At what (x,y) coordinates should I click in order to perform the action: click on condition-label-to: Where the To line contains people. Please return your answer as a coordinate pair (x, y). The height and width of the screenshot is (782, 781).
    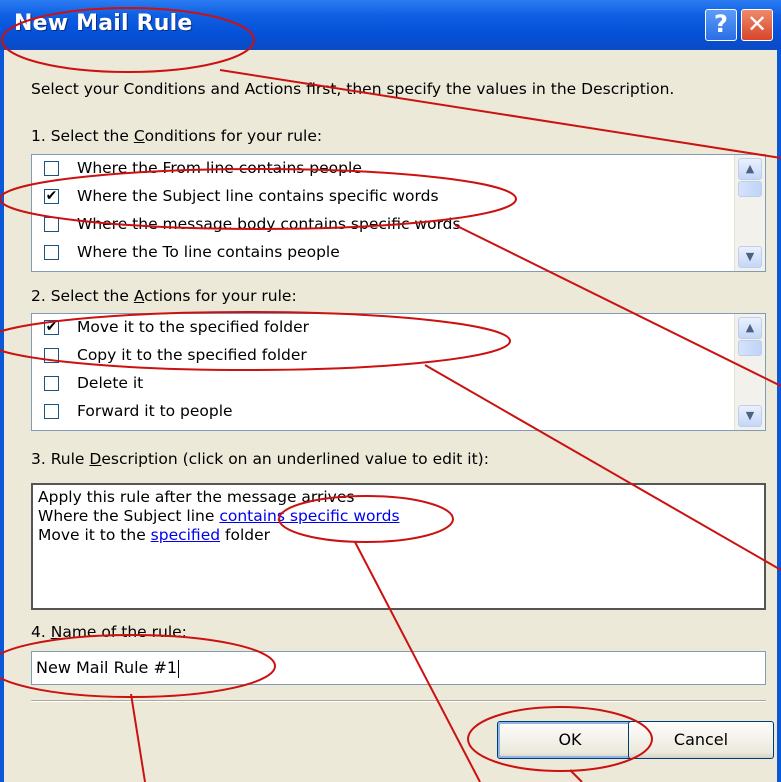
    Looking at the image, I should click on (208, 252).